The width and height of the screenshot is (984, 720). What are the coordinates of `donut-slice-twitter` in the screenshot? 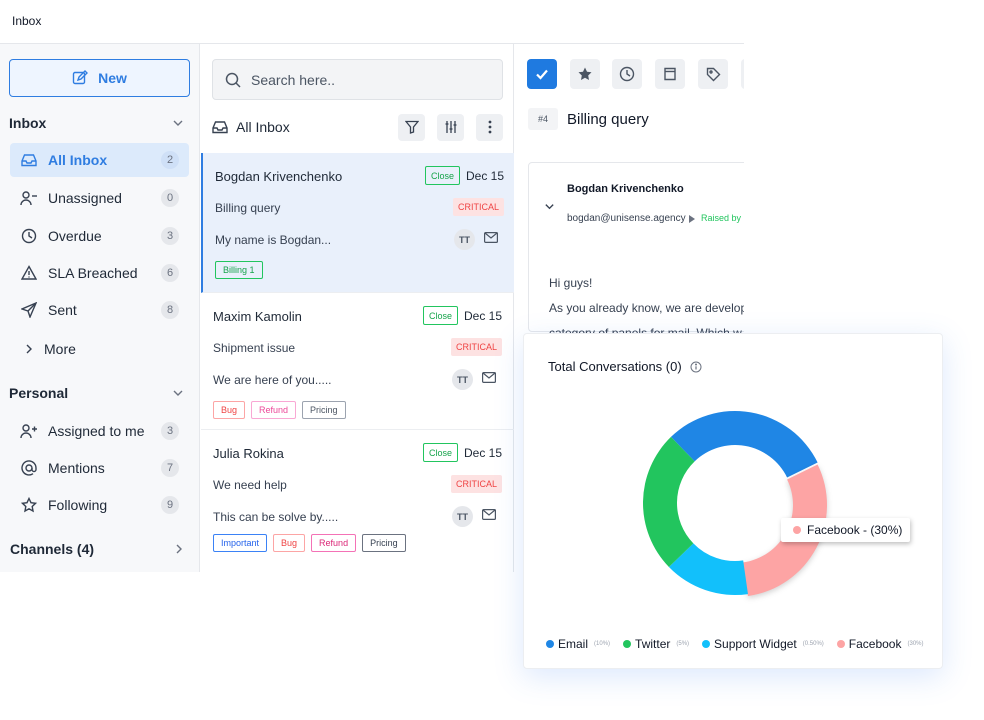 It's located at (669, 502).